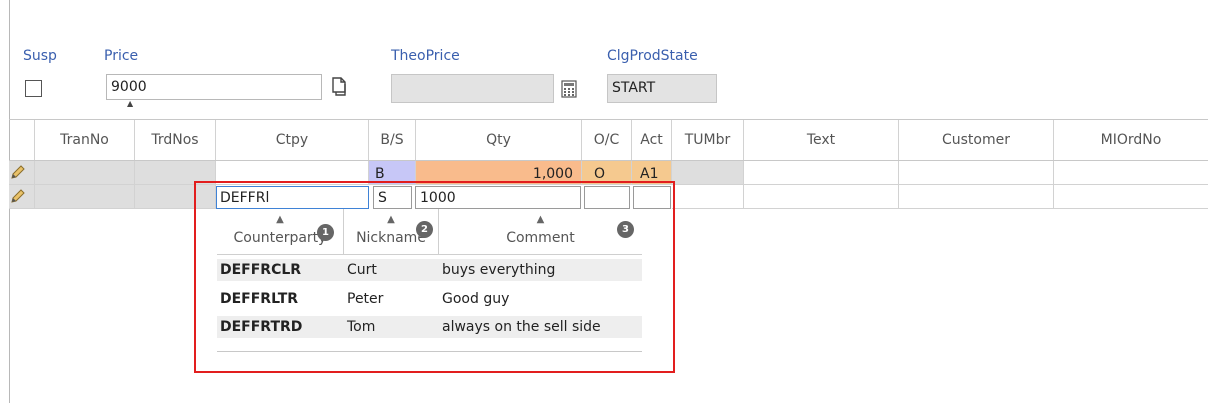 Image resolution: width=1208 pixels, height=403 pixels. I want to click on clg-prod-state-label: ClgProdState, so click(652, 56).